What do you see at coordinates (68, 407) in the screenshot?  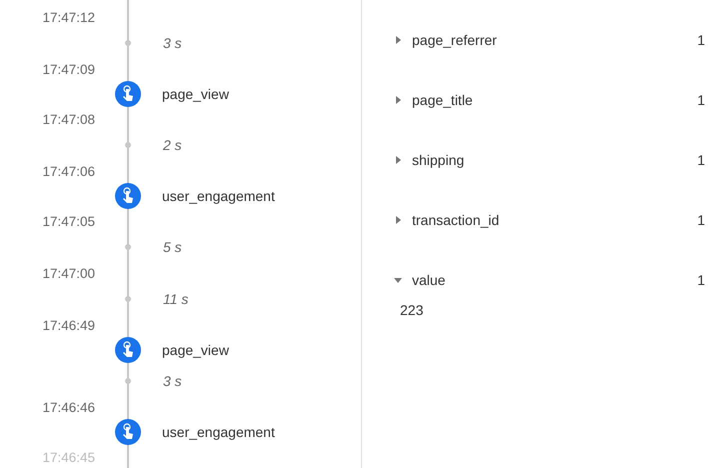 I see `timestamp: 17:46:46` at bounding box center [68, 407].